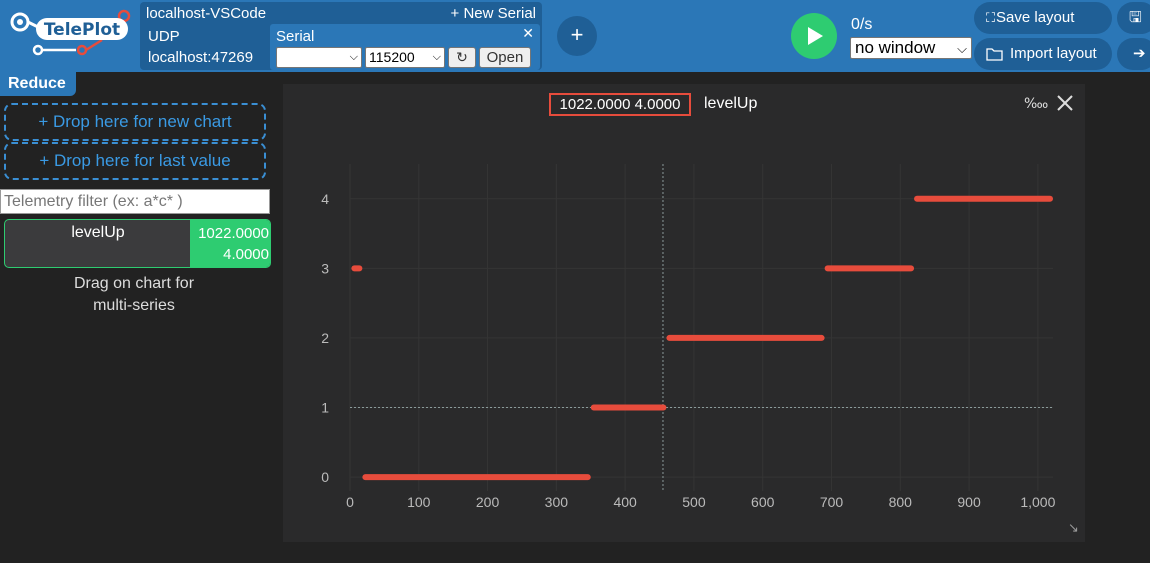 The height and width of the screenshot is (563, 1150). Describe the element at coordinates (38, 84) in the screenshot. I see `reduce-toggle: Reduce` at that location.